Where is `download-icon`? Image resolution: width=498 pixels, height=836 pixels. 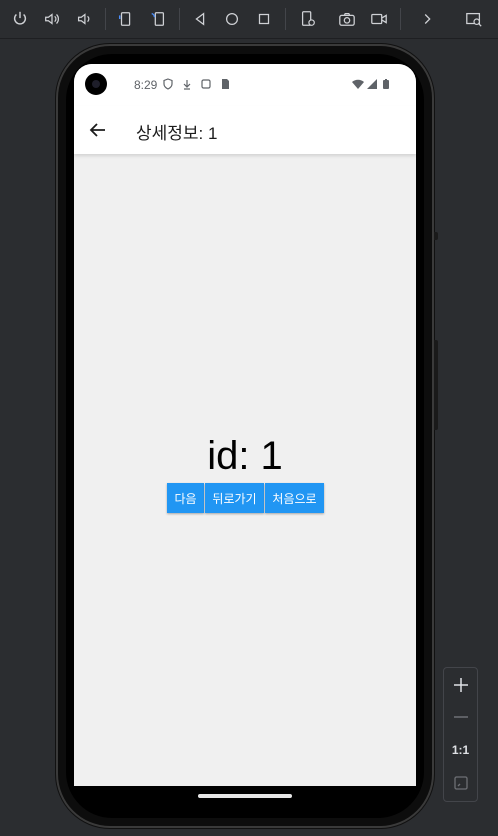
download-icon is located at coordinates (187, 85).